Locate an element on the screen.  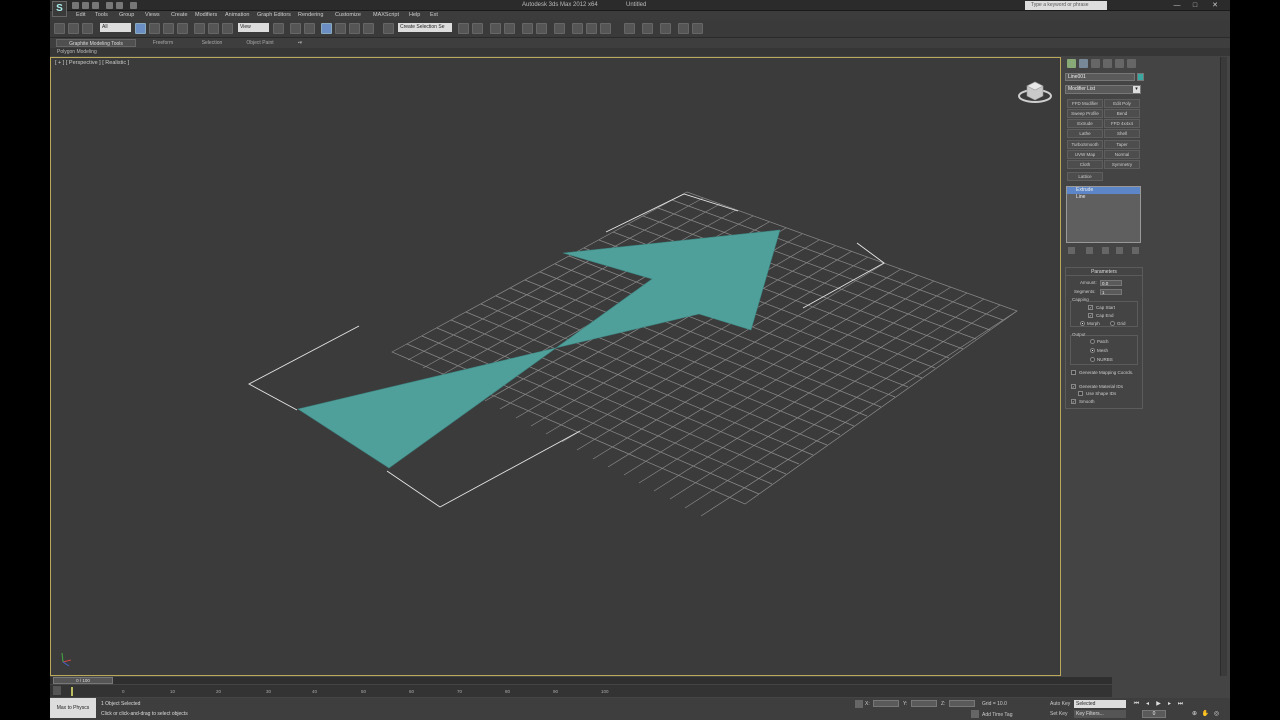
move-icon is located at coordinates (199, 28).